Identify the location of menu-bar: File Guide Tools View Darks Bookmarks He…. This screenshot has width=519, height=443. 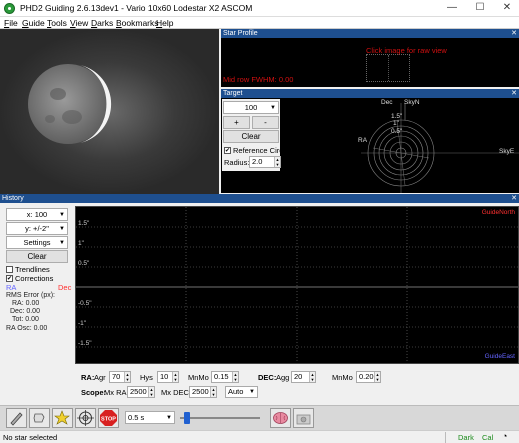
(259, 23).